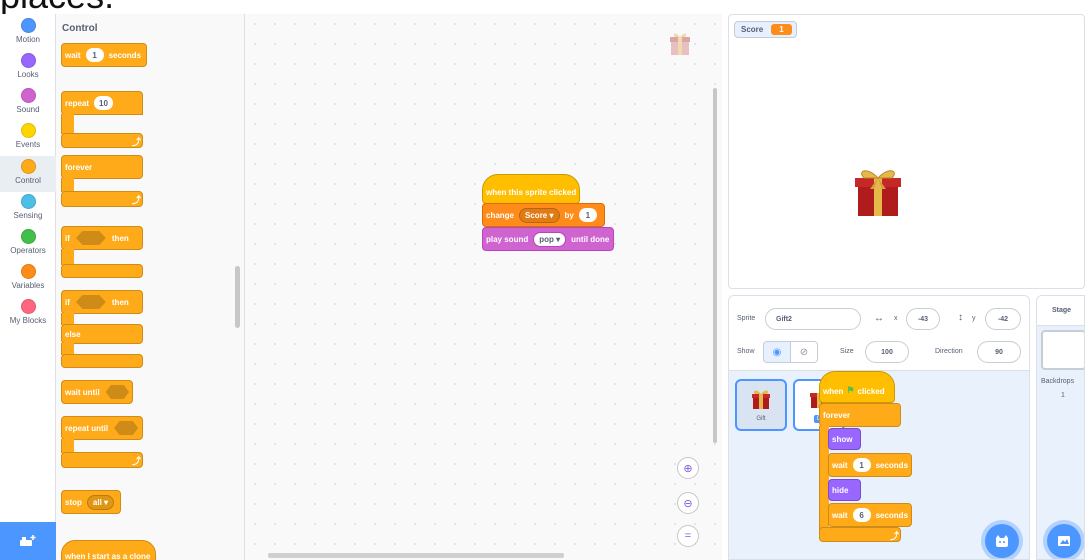  I want to click on stop-block: stop all ▾, so click(91, 502).